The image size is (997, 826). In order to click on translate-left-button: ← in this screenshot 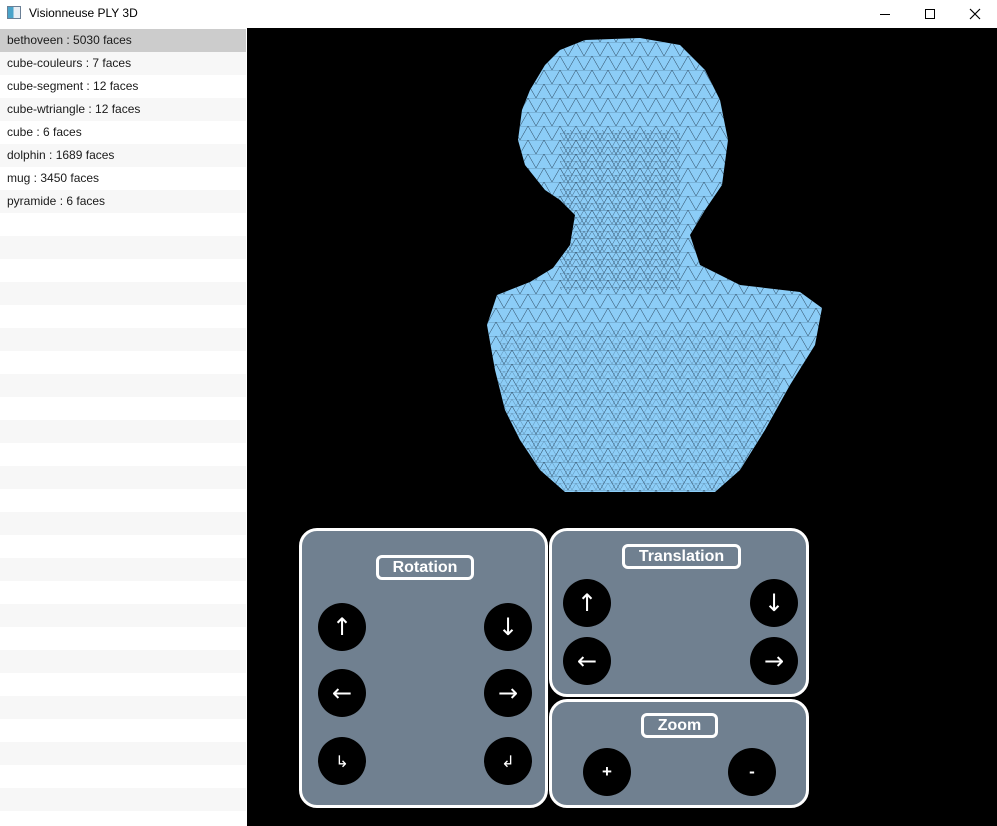, I will do `click(587, 661)`.